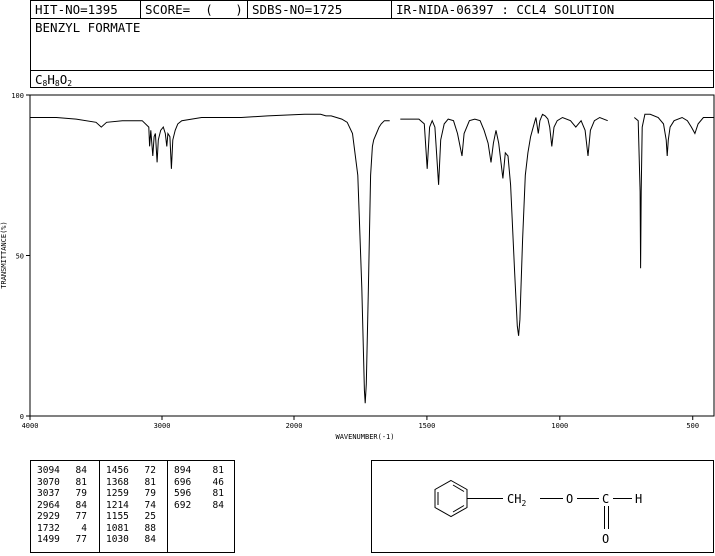  What do you see at coordinates (133, 483) in the screenshot?
I see `peak-row: 1368 81` at bounding box center [133, 483].